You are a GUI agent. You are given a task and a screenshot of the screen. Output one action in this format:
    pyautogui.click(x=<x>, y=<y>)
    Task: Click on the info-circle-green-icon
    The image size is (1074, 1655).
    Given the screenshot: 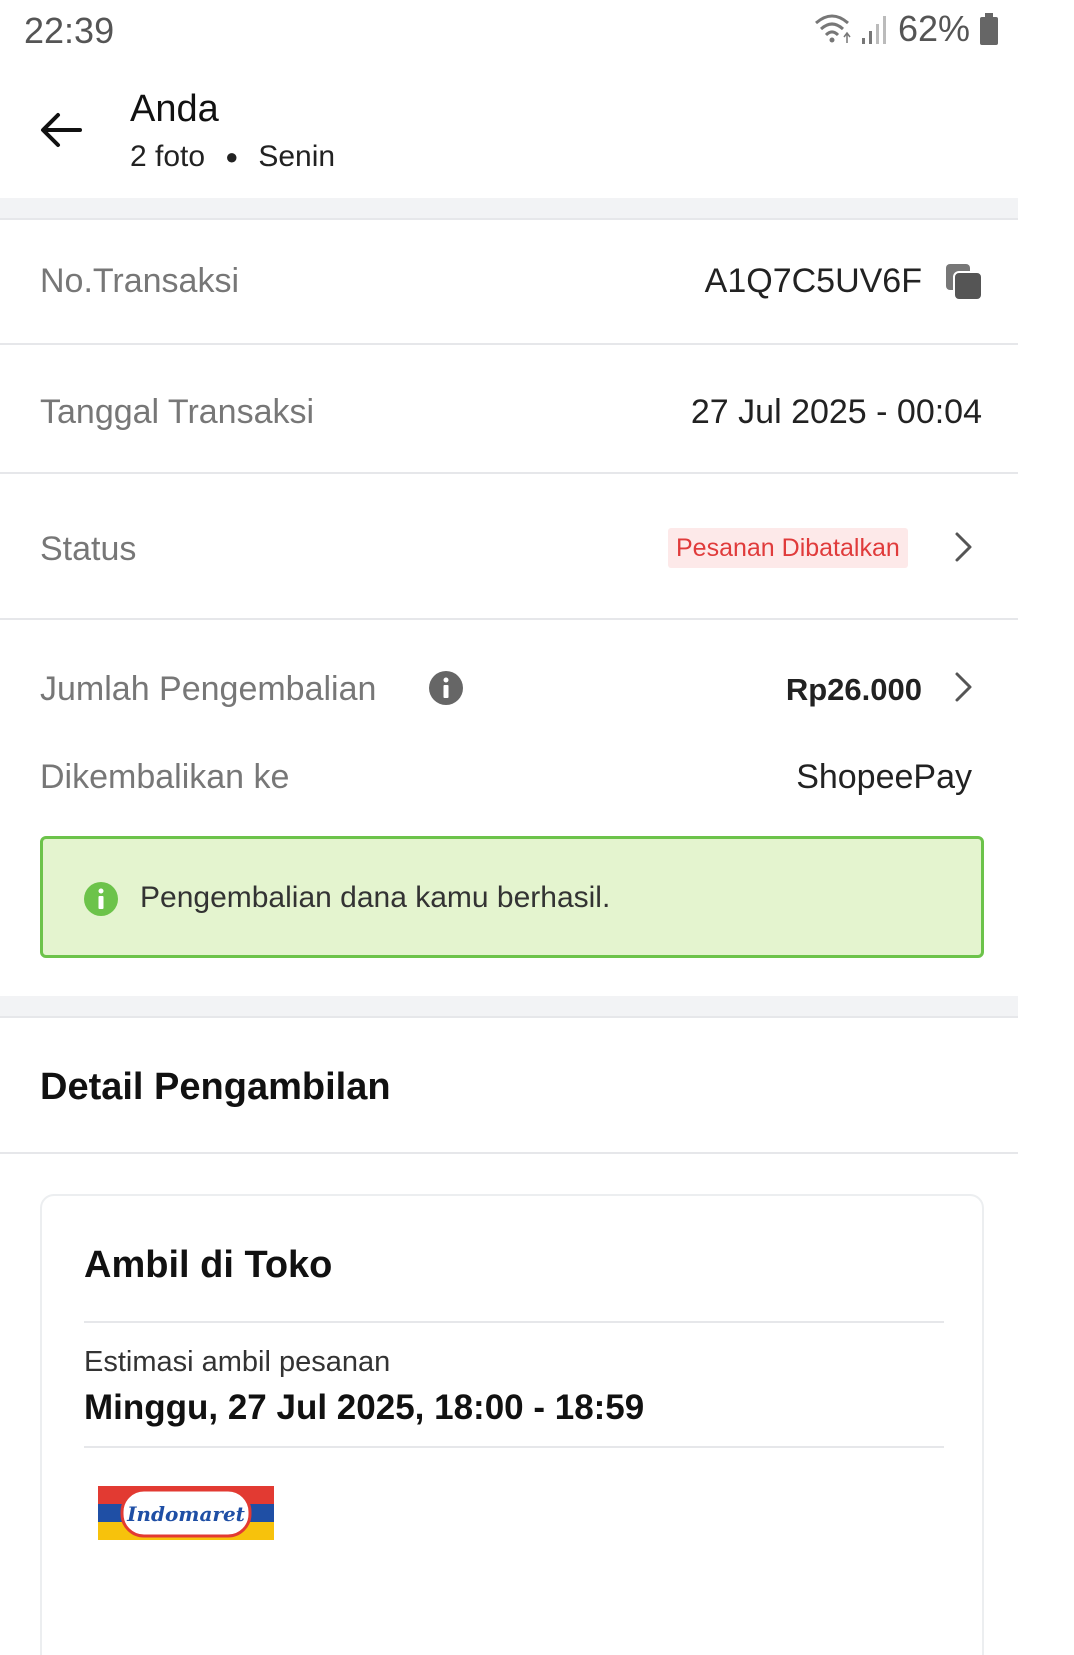 What is the action you would take?
    pyautogui.click(x=101, y=899)
    